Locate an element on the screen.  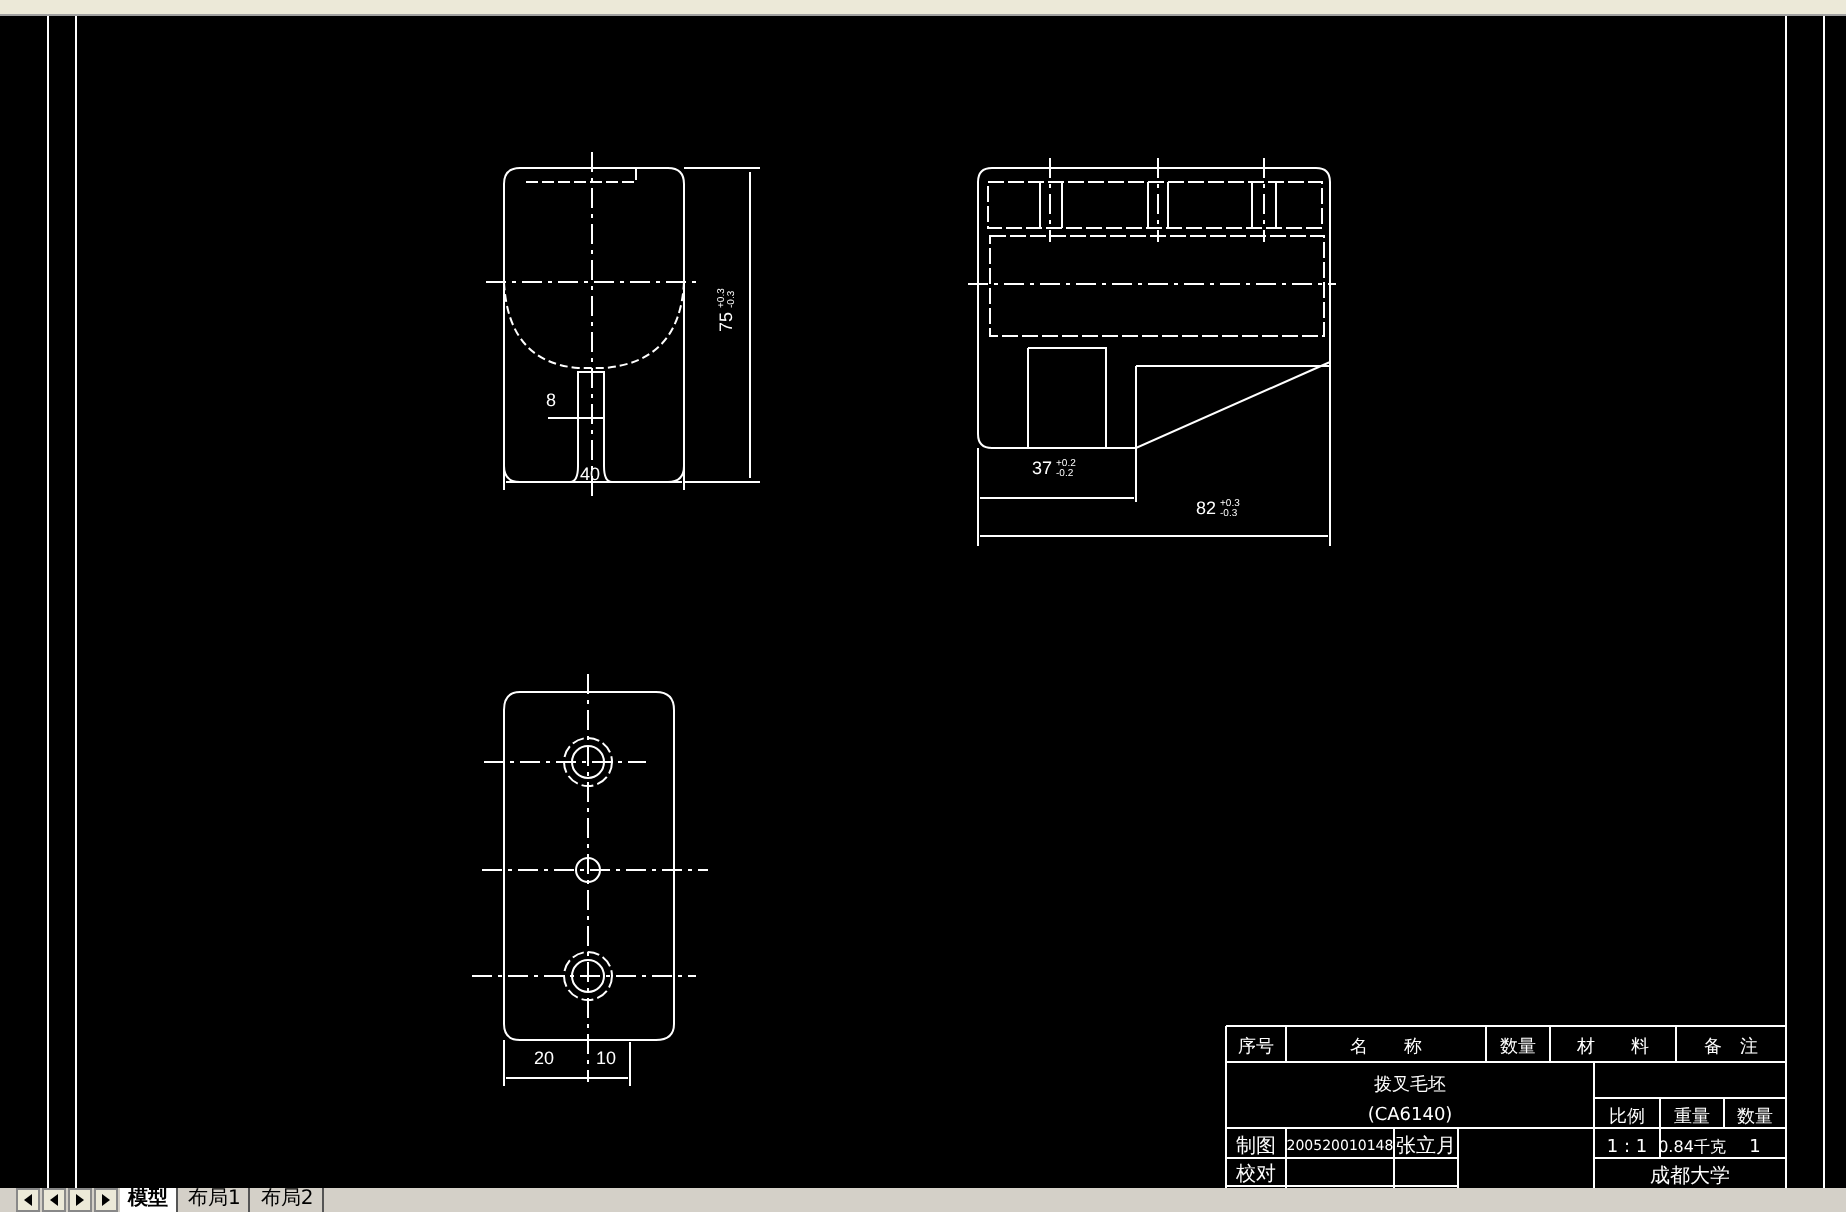
title-block-text: 重量 is located at coordinates (1692, 1118).